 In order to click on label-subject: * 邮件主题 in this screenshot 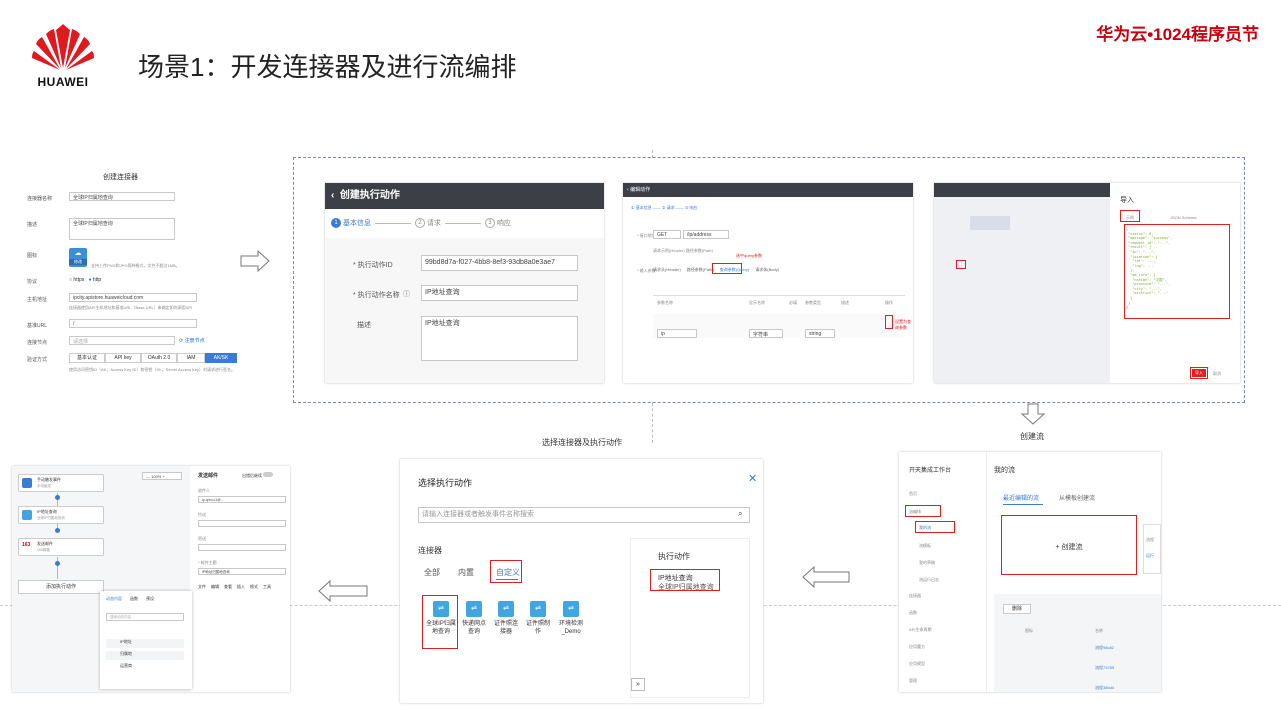, I will do `click(207, 562)`.